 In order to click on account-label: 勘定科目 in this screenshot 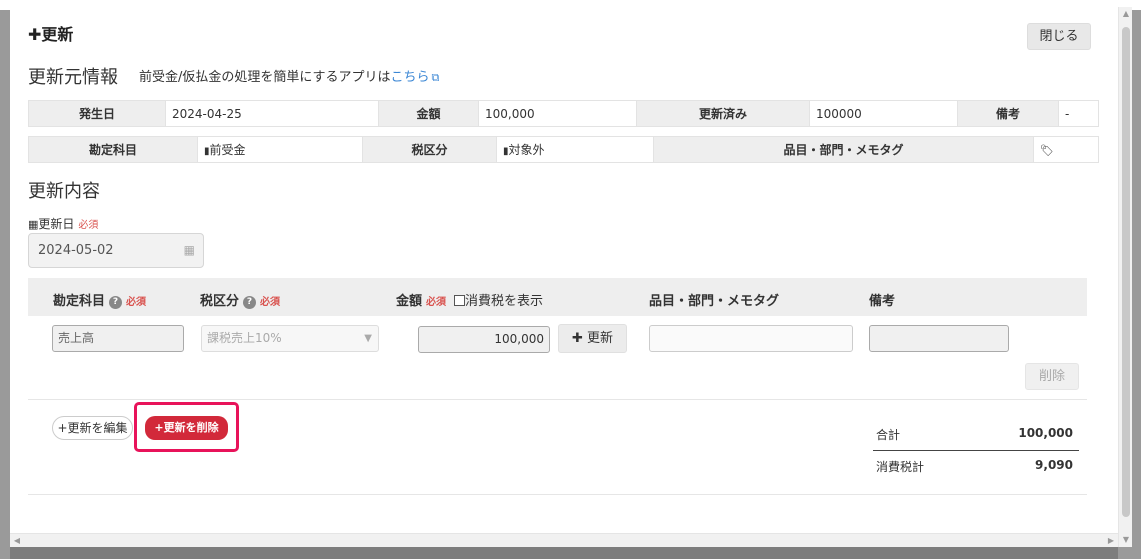, I will do `click(113, 149)`.